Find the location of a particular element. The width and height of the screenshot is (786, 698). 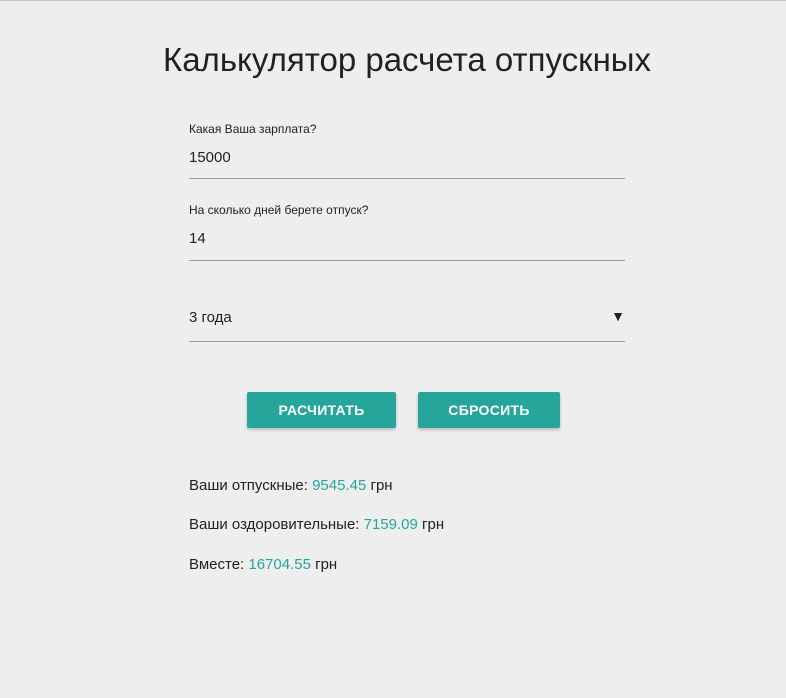

salary-field: Какая Ваша зарплата? is located at coordinates (407, 148).